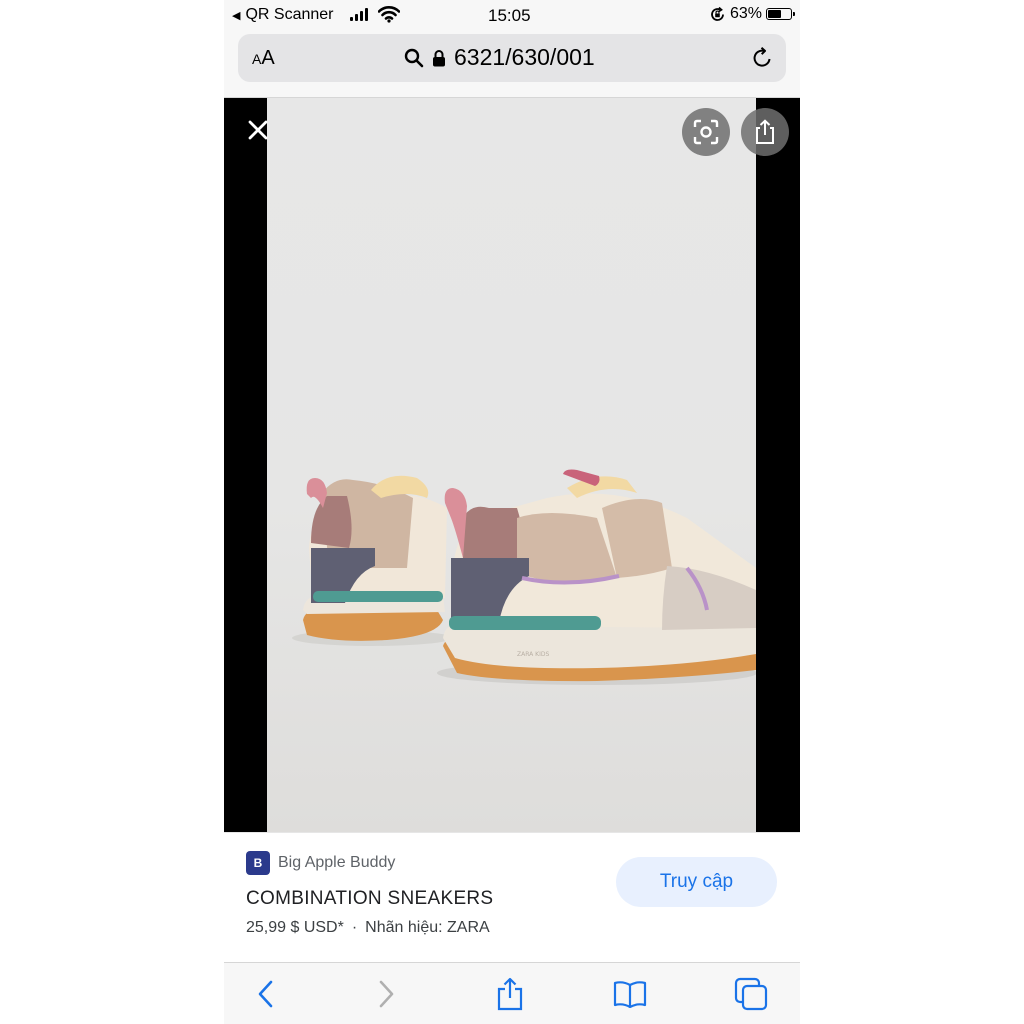 This screenshot has width=1024, height=1024. Describe the element at coordinates (370, 898) in the screenshot. I see `product-title: COMBINATION SNEAKERS` at that location.